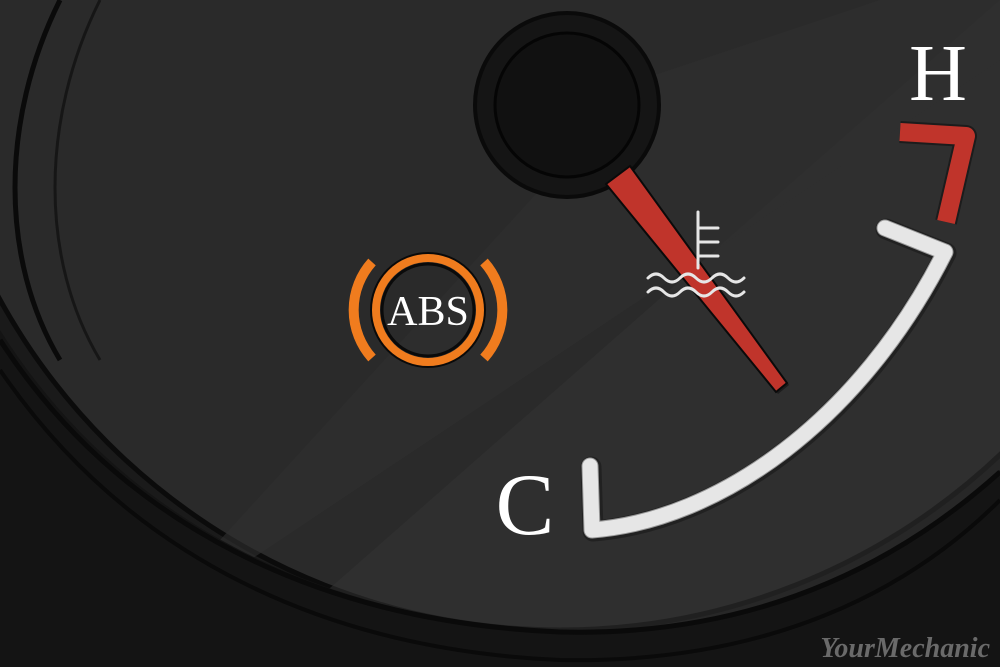 The height and width of the screenshot is (667, 1000). I want to click on cold-label: C, so click(525, 505).